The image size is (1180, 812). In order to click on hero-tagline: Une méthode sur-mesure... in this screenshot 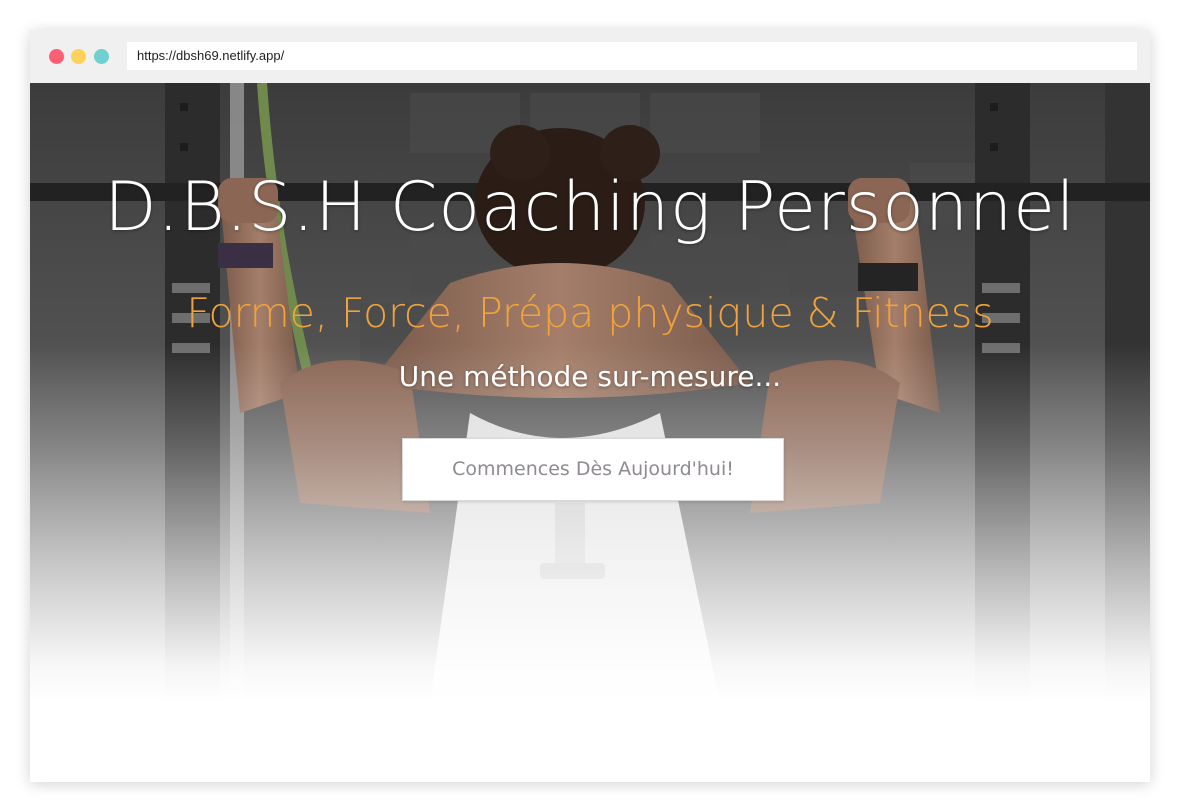, I will do `click(590, 376)`.